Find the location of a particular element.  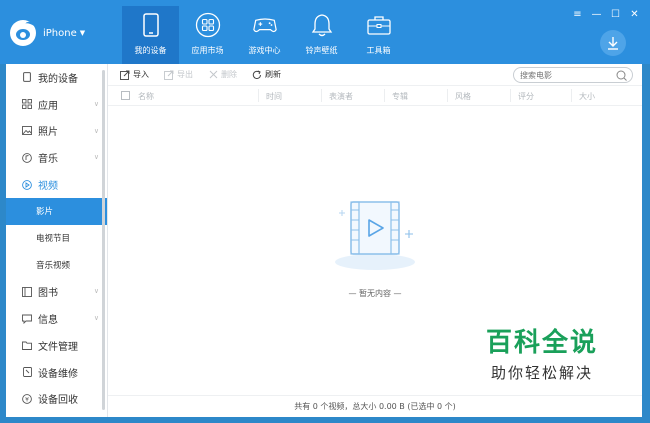

export-button: 导出 is located at coordinates (178, 74).